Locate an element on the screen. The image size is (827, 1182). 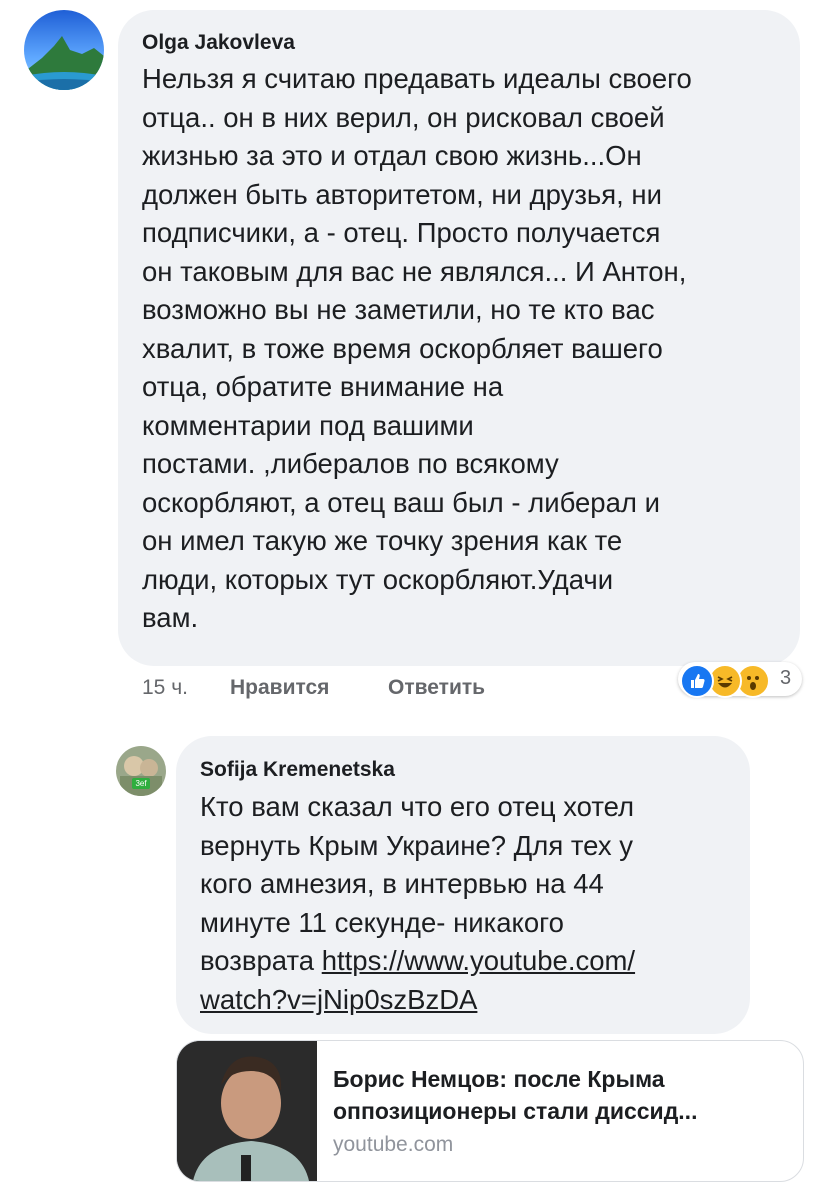
avatar-landscape-image is located at coordinates (64, 50).